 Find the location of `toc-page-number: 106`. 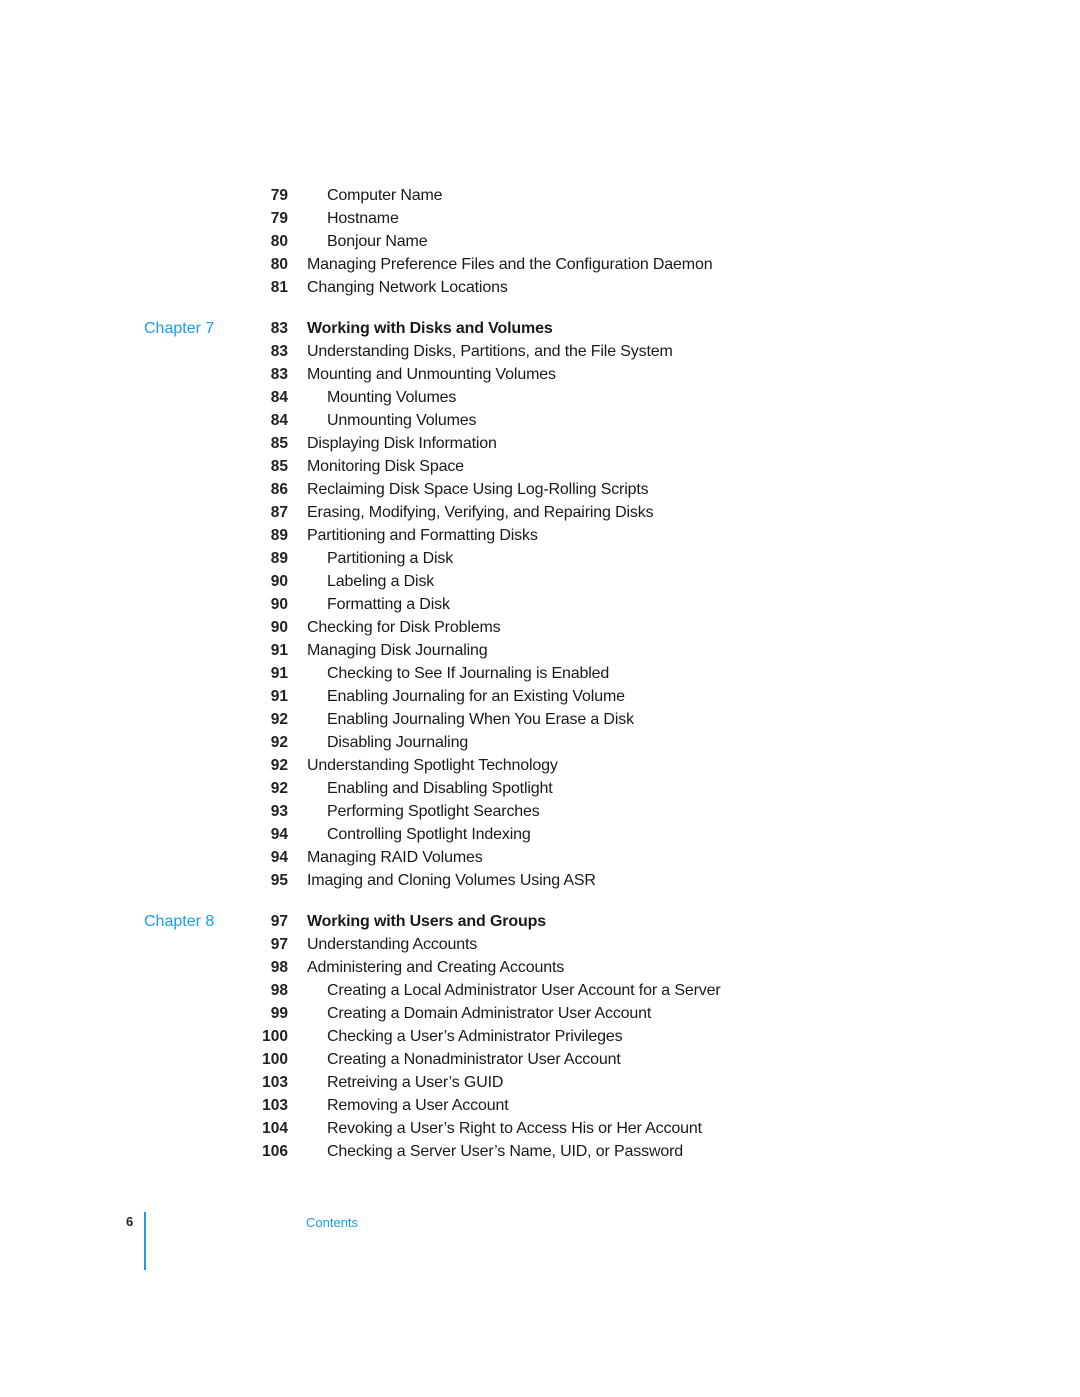

toc-page-number: 106 is located at coordinates (275, 1151).